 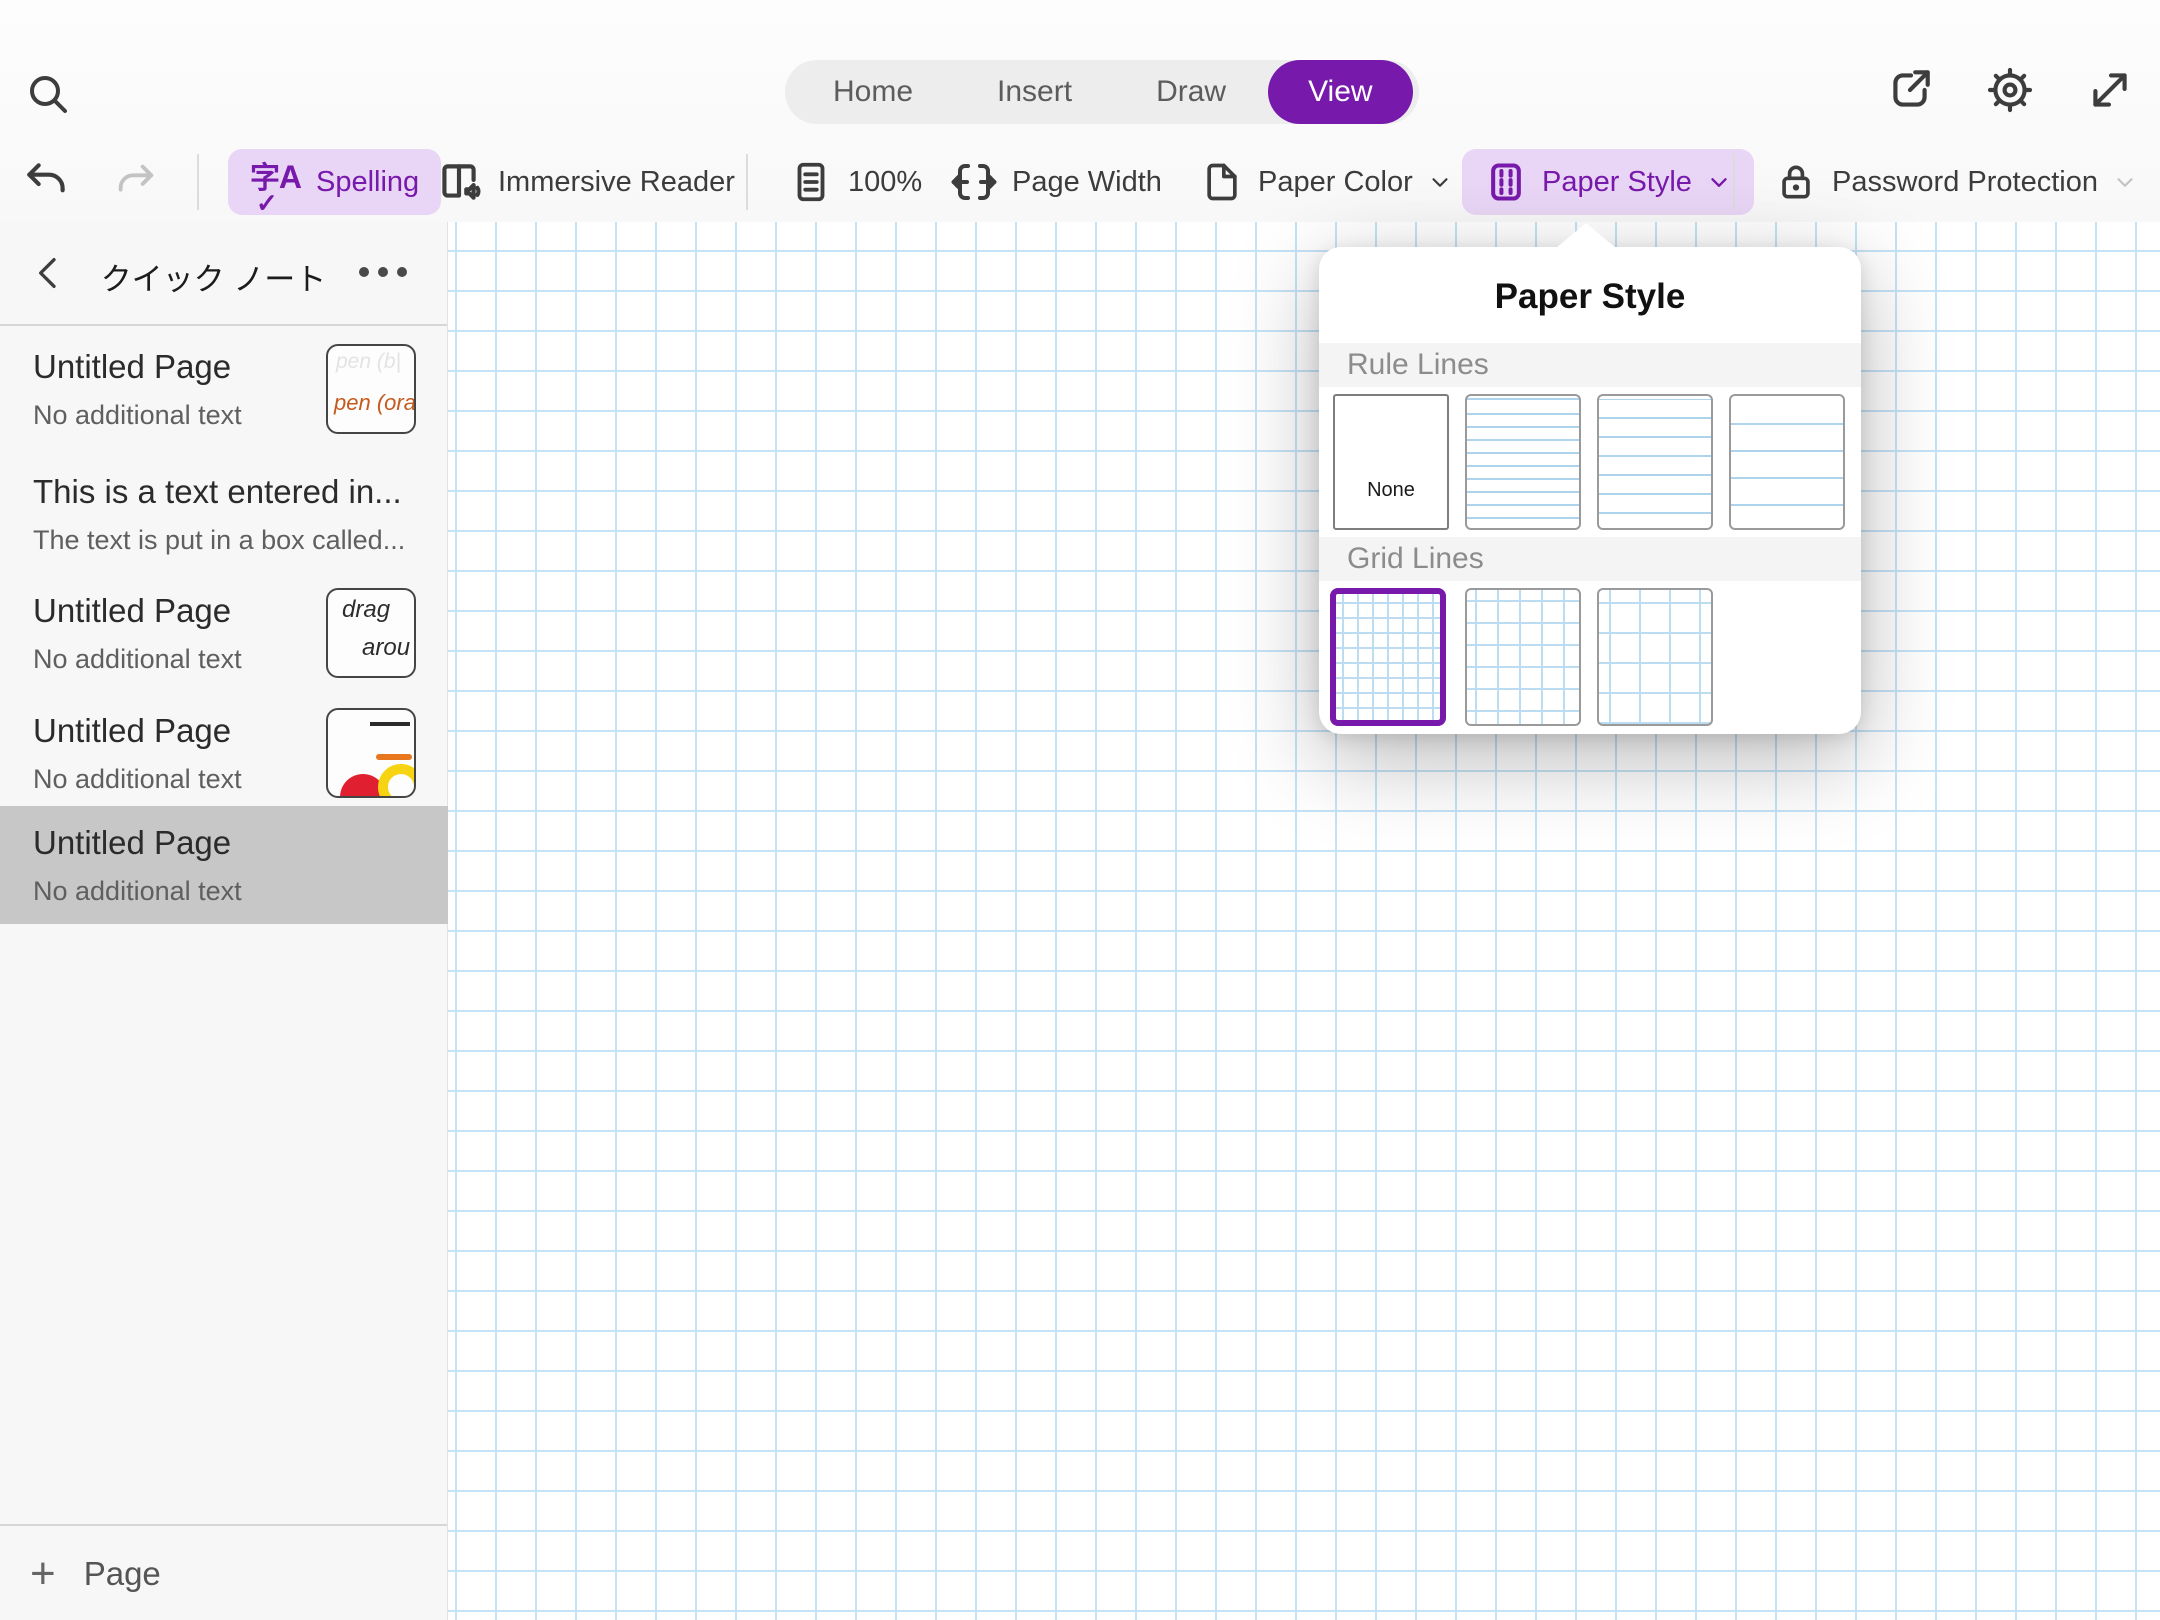 What do you see at coordinates (224, 865) in the screenshot?
I see `page-list-item-selected: Untitled Page No additional text` at bounding box center [224, 865].